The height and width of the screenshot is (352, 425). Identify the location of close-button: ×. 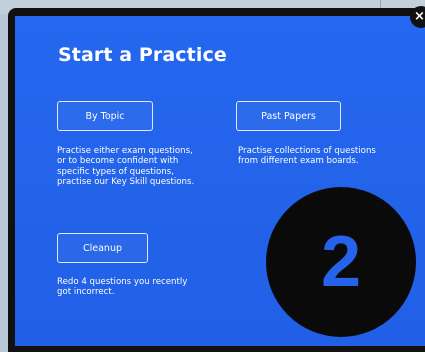
(417, 17).